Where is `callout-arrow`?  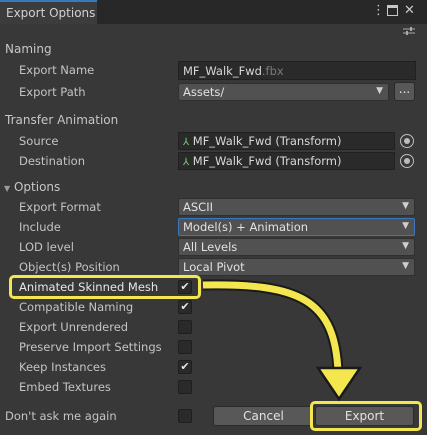
callout-arrow is located at coordinates (282, 340).